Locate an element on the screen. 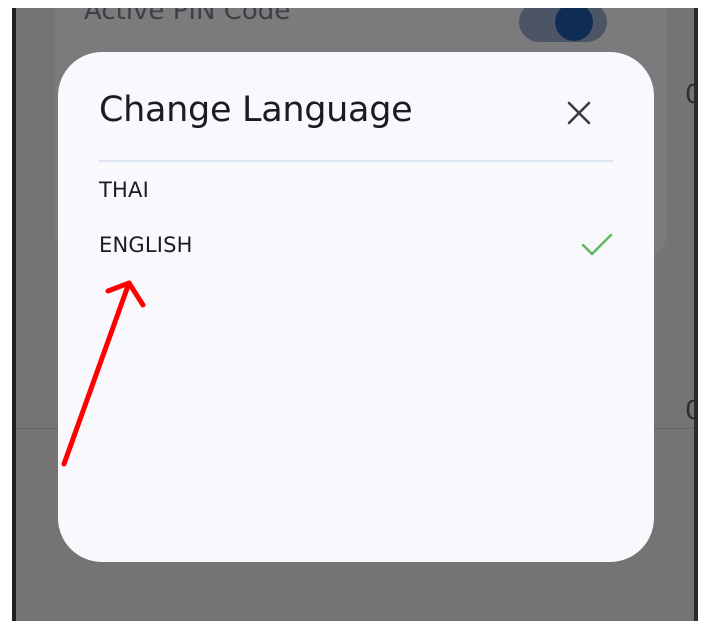 The height and width of the screenshot is (621, 712). header-divider is located at coordinates (356, 161).